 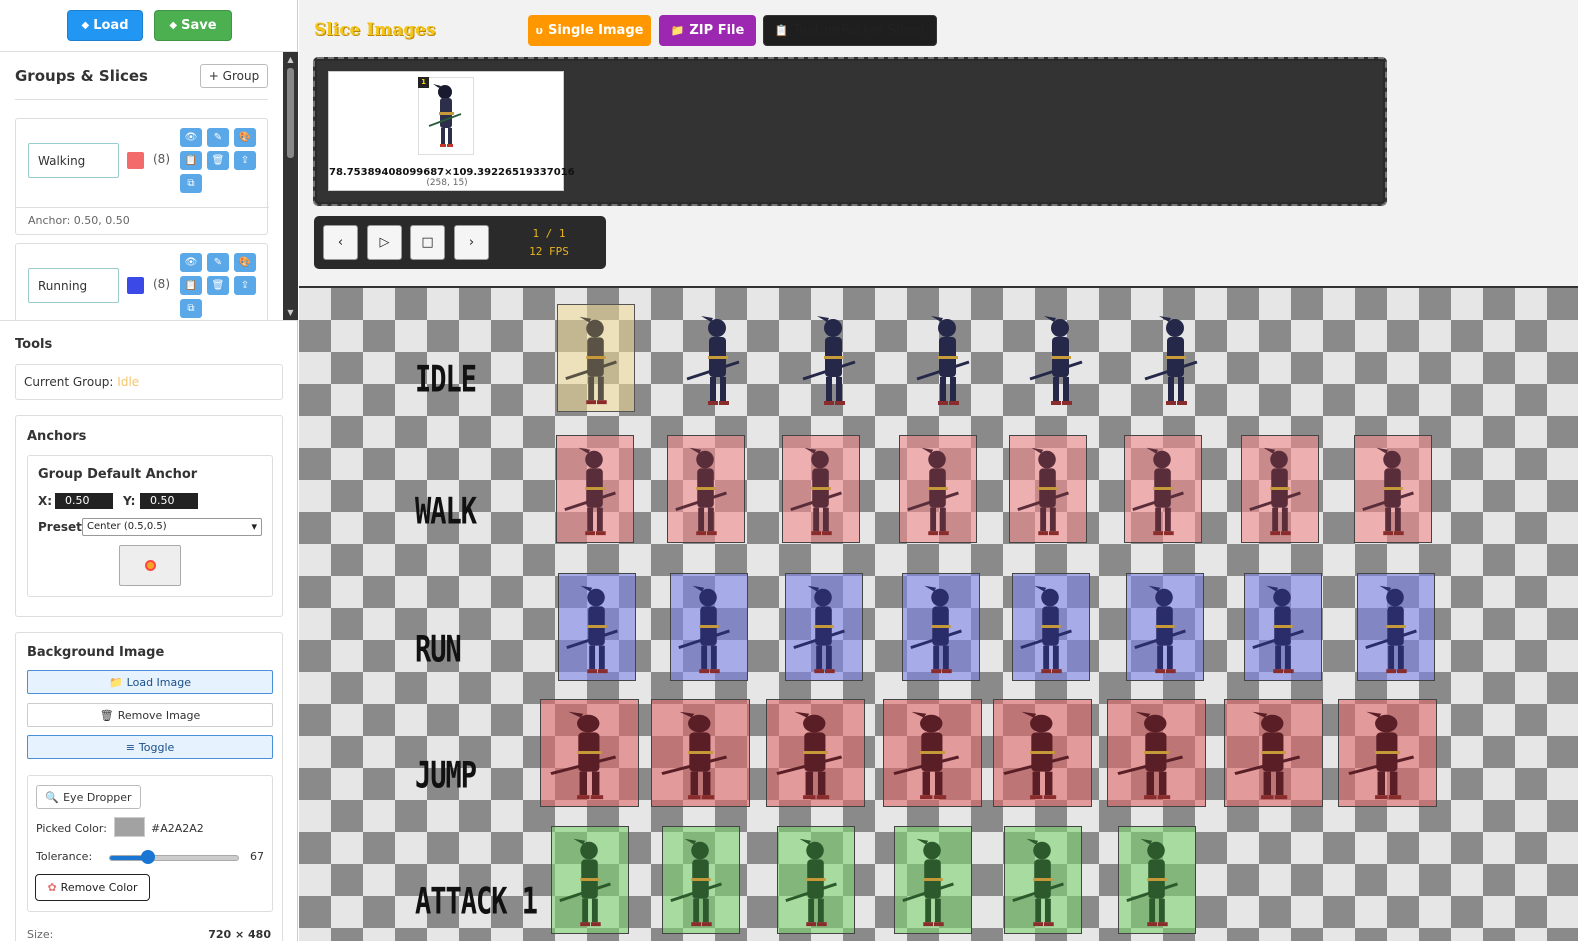 What do you see at coordinates (174, 857) in the screenshot?
I see `tolerance-slider` at bounding box center [174, 857].